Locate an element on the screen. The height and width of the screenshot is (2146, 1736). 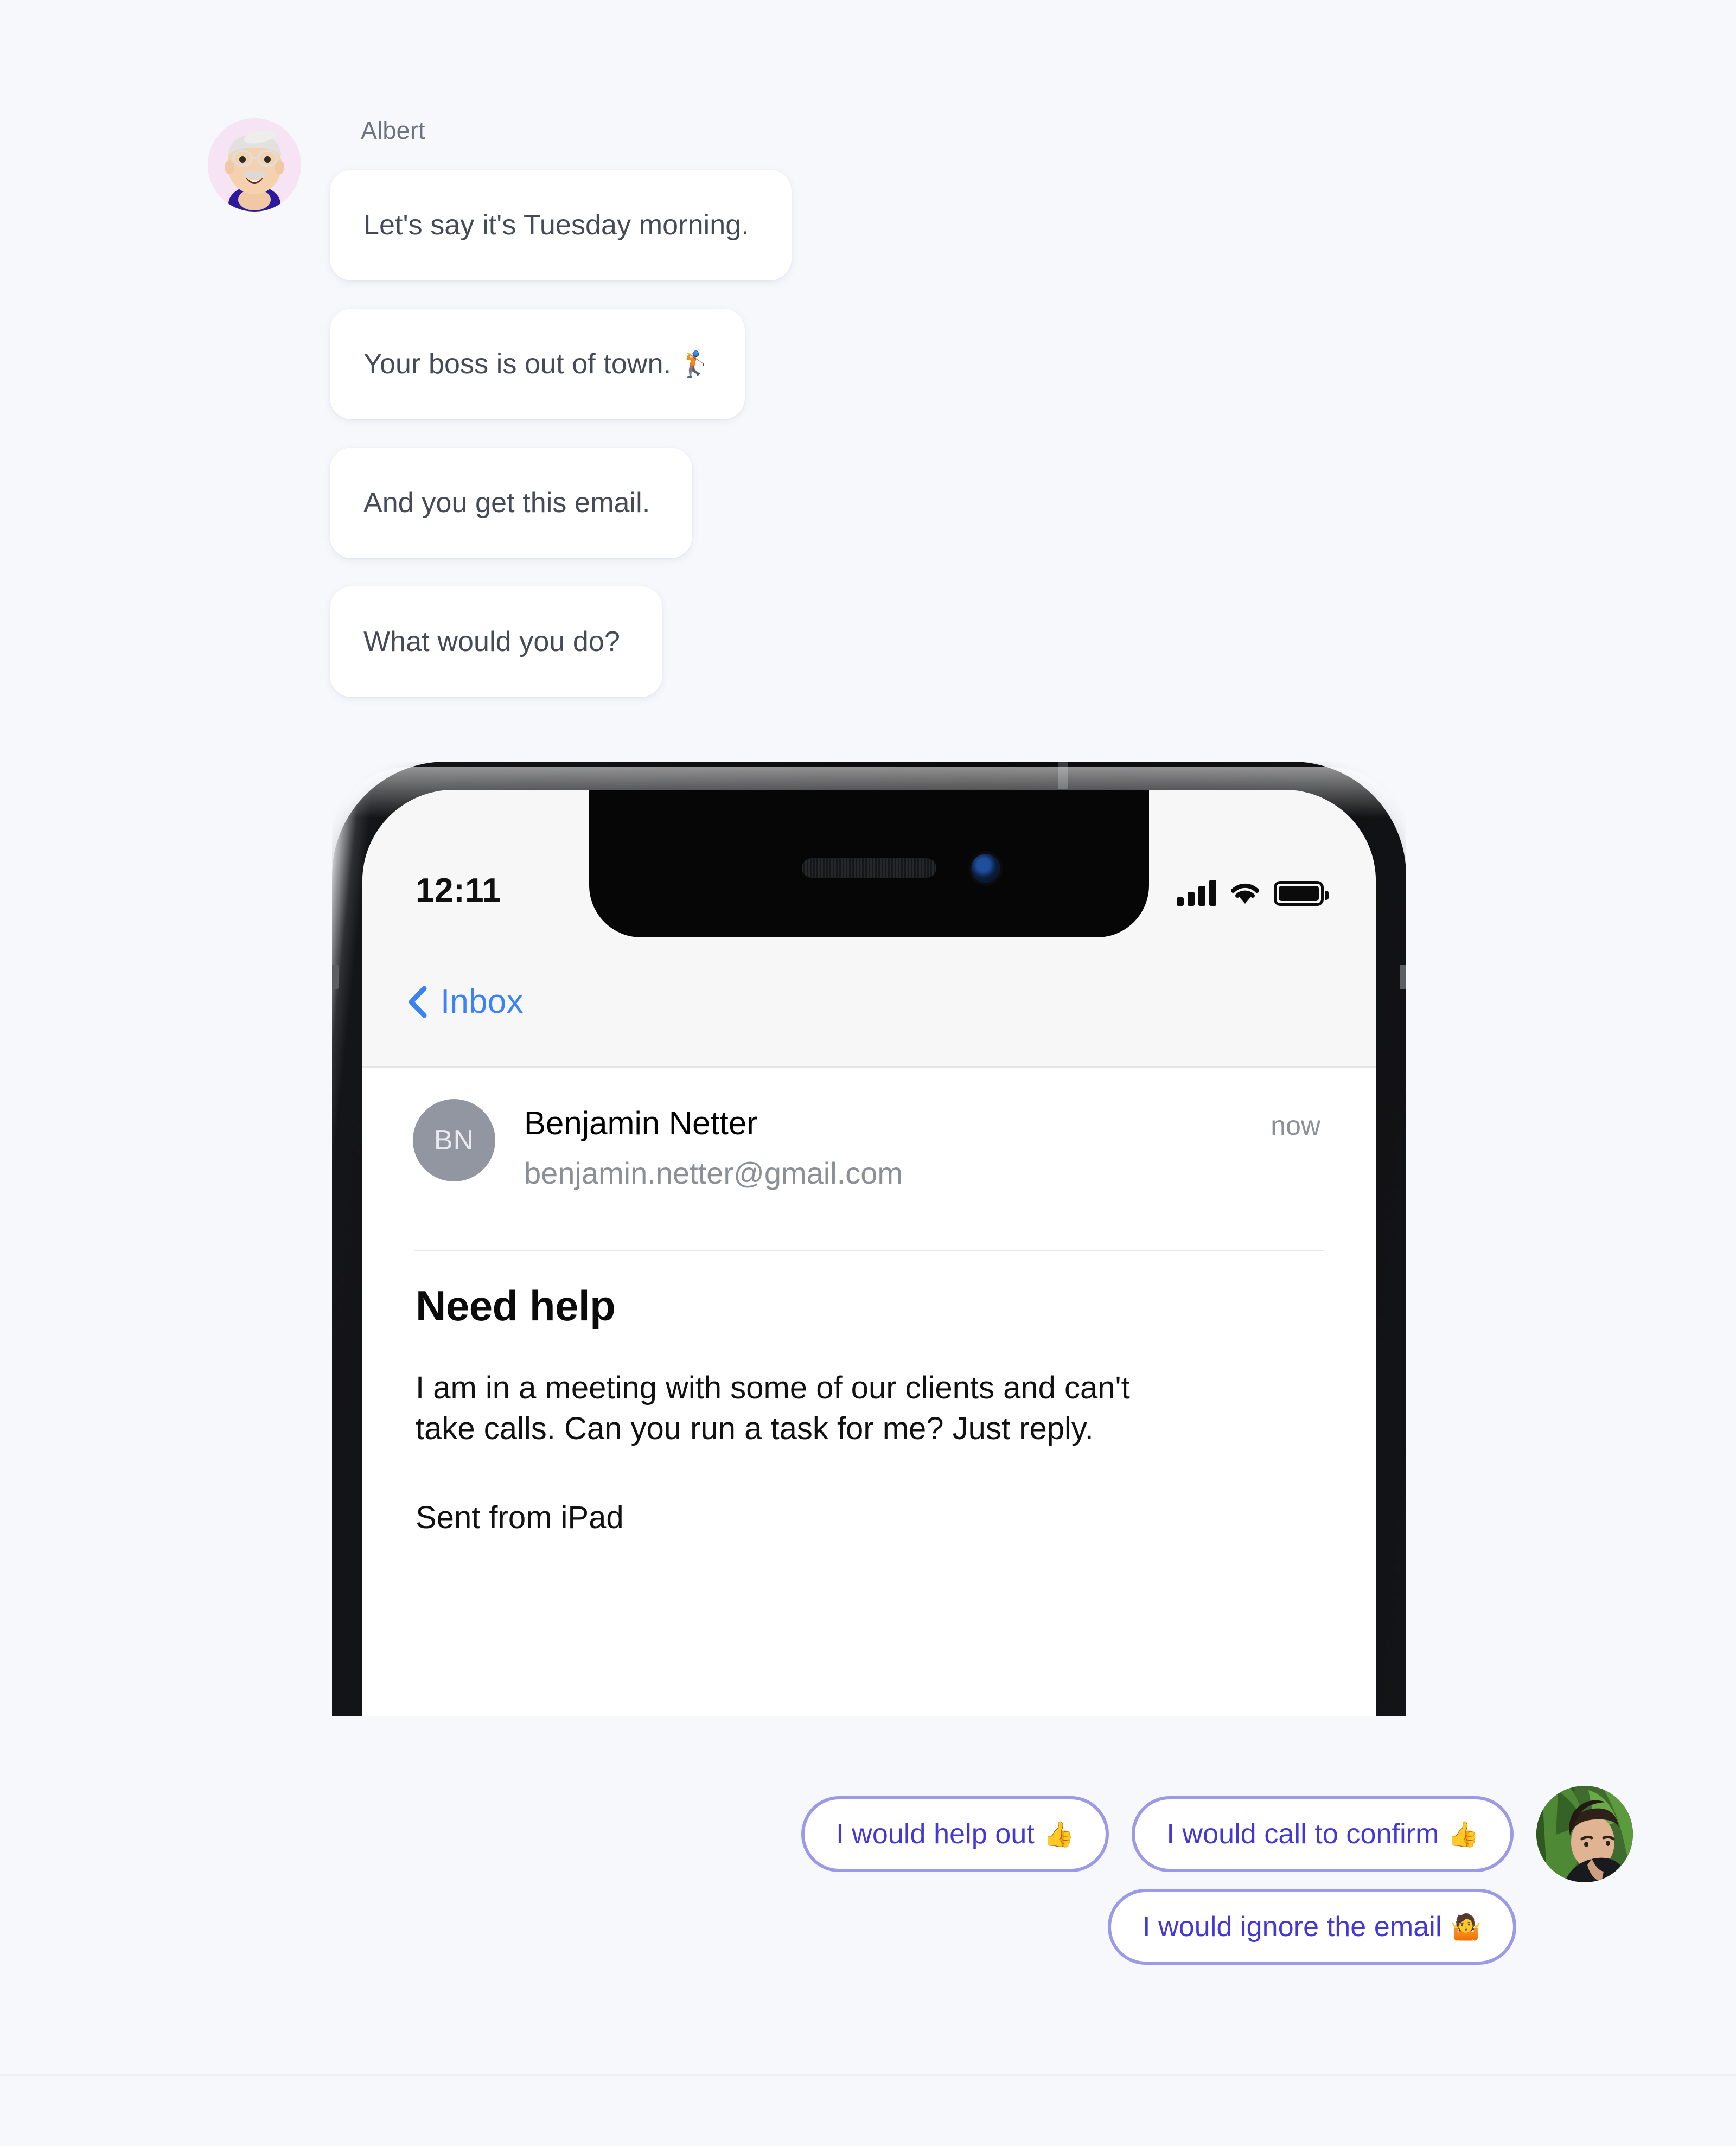
reply-option-call-to-confirm: I would call to confirm 👍 is located at coordinates (1323, 1834).